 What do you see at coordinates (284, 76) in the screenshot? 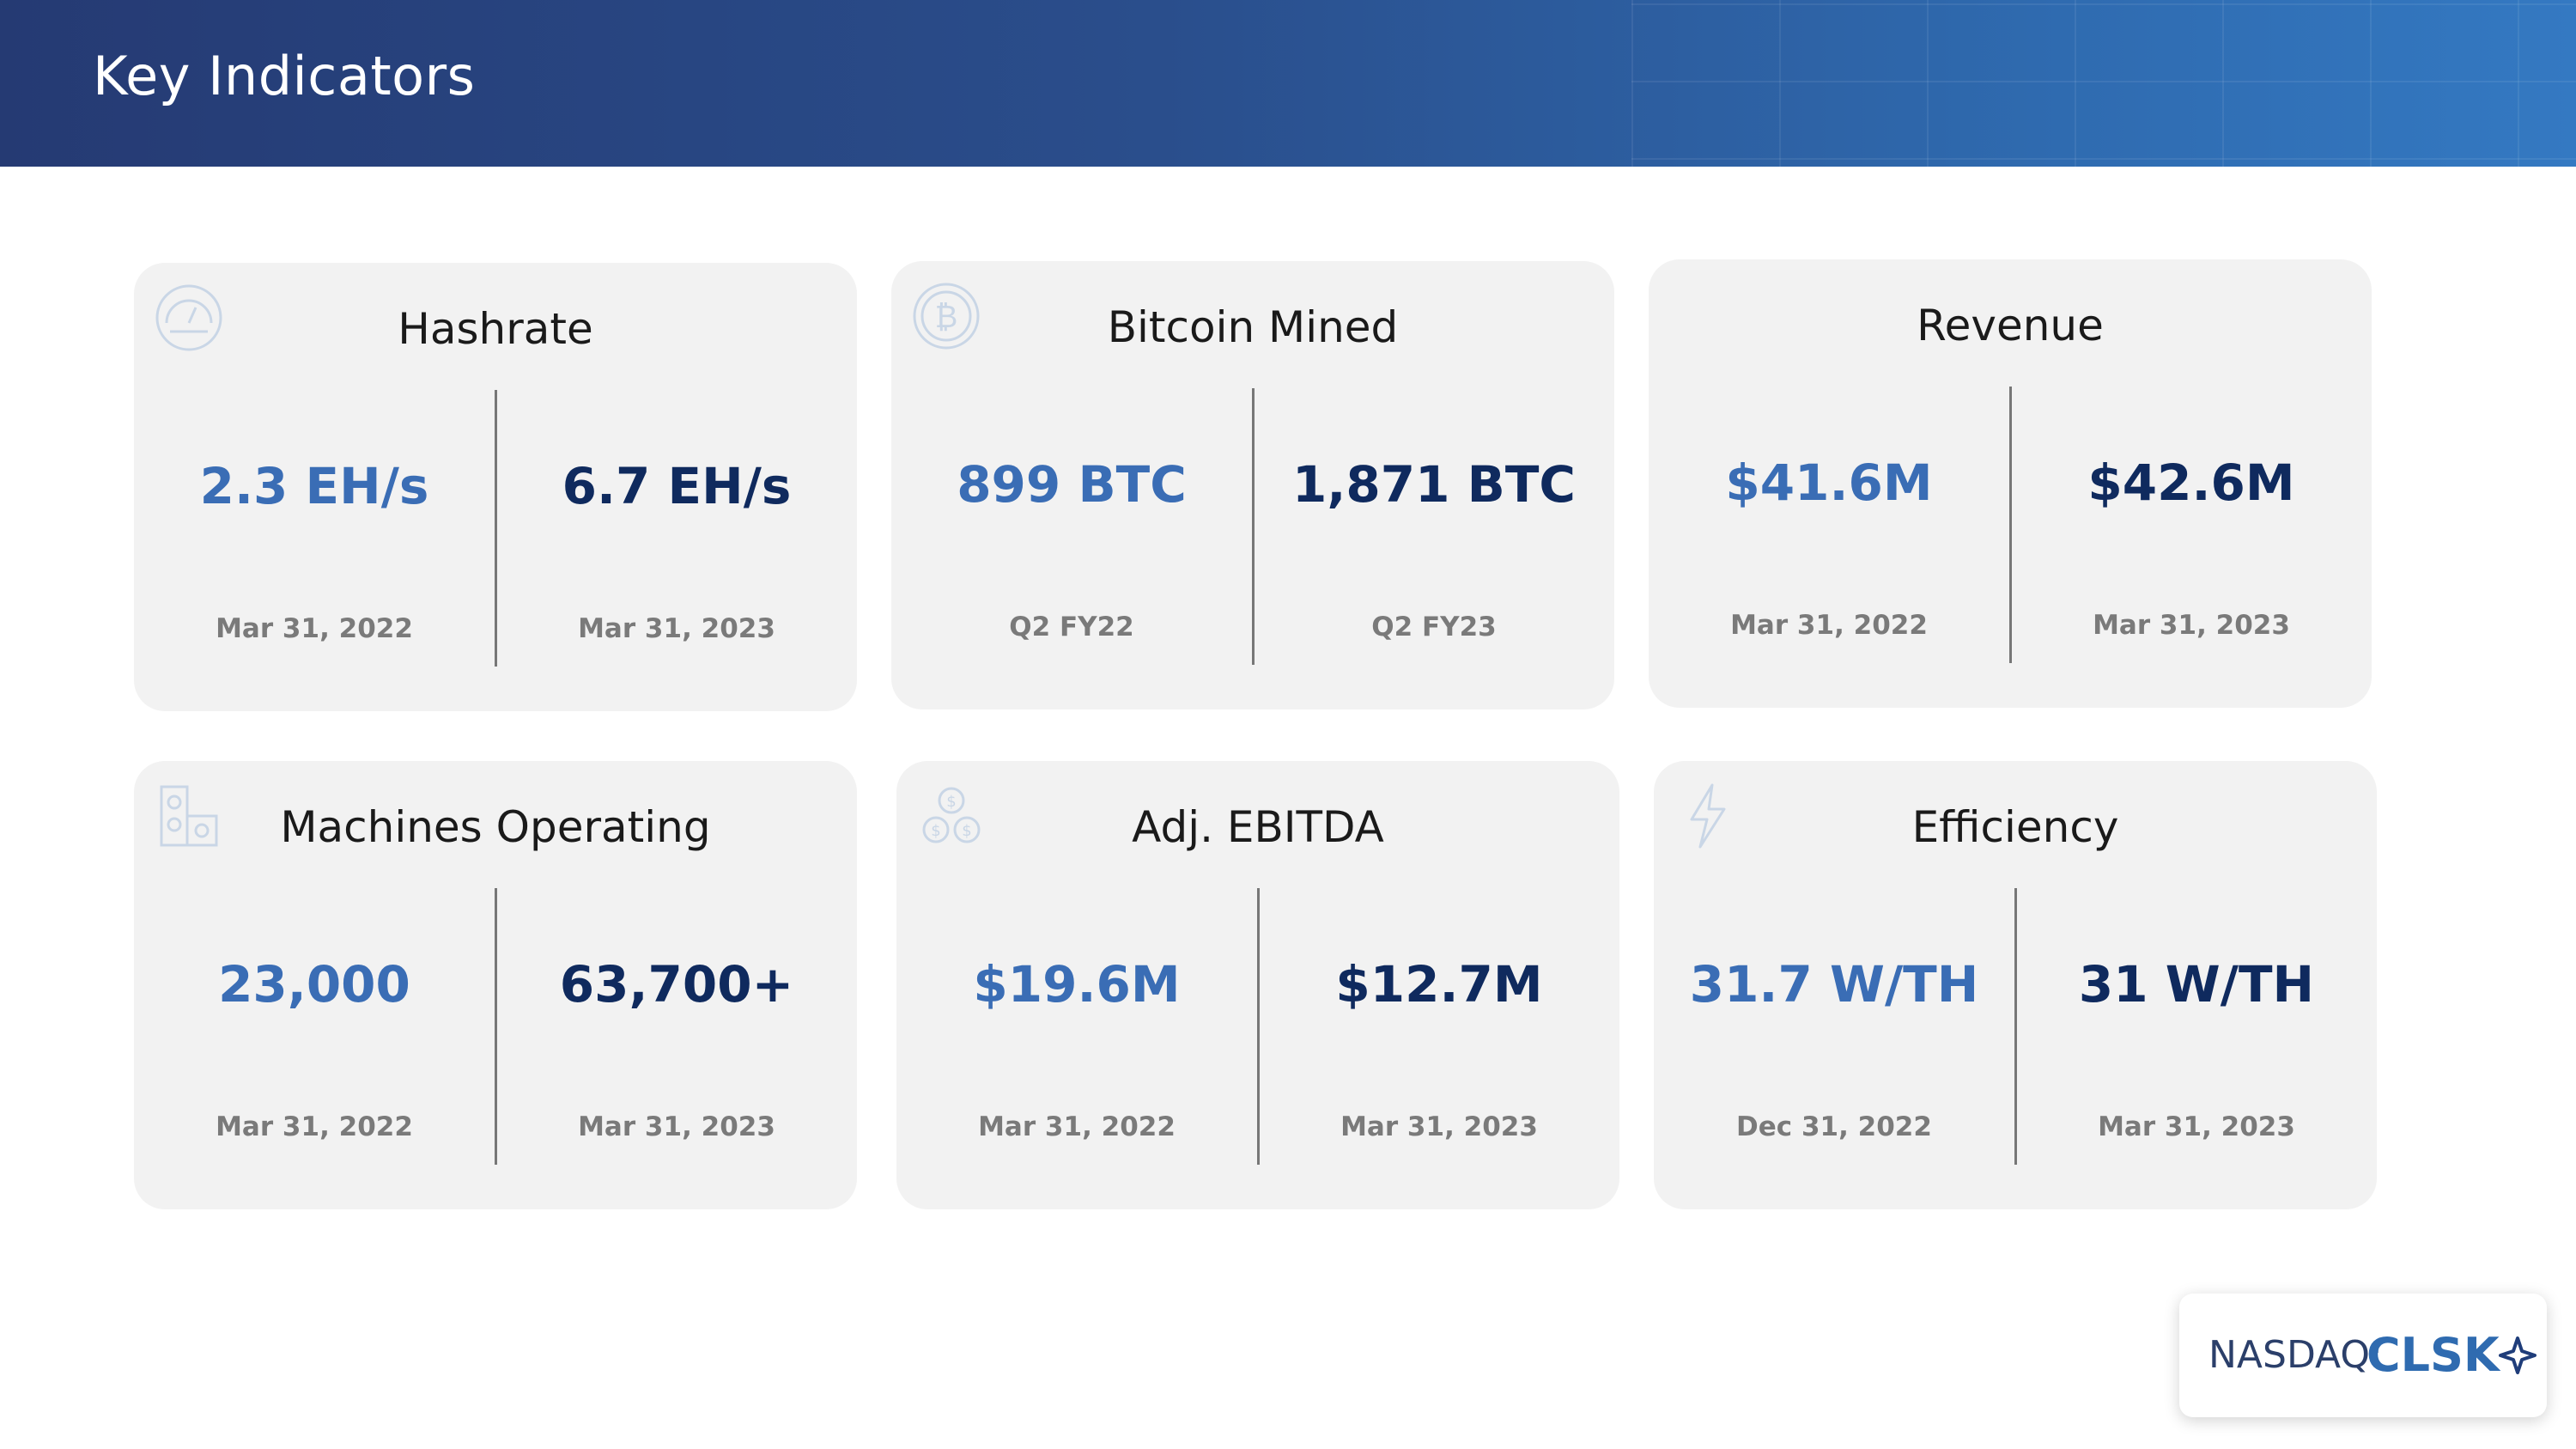
I see `page-title: Key Indicators` at bounding box center [284, 76].